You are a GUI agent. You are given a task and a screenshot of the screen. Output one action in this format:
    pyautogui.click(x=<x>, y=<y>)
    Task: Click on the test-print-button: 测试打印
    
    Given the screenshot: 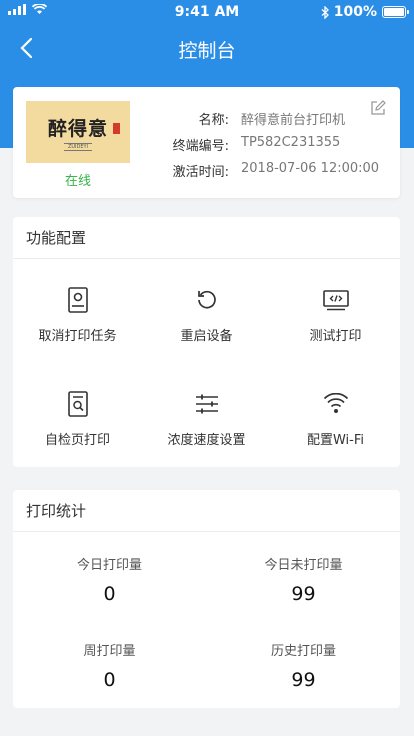 What is the action you would take?
    pyautogui.click(x=335, y=314)
    